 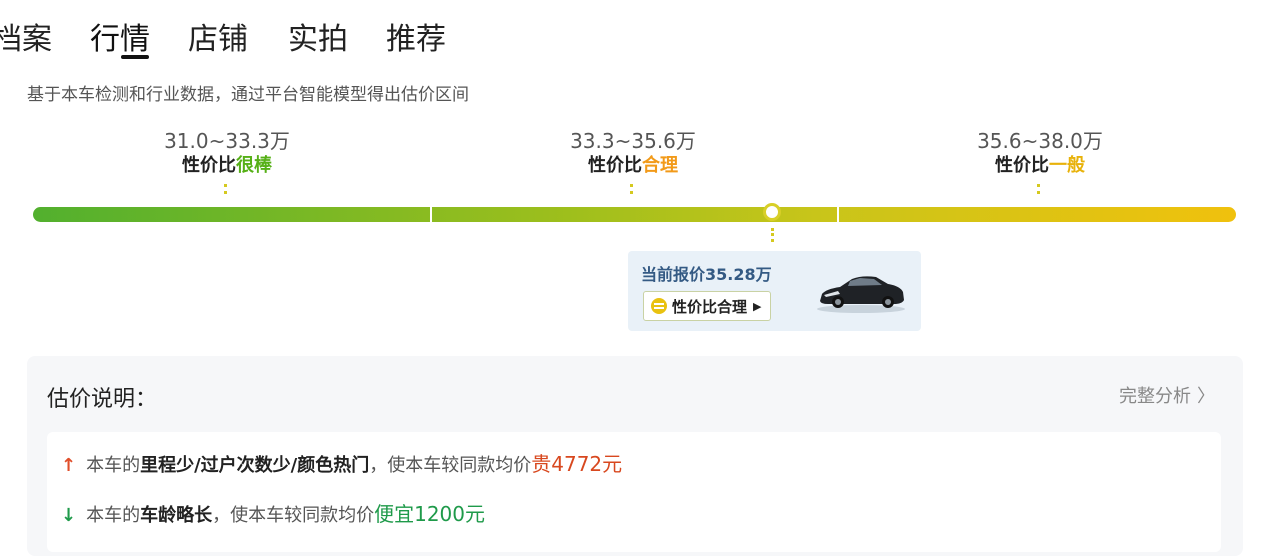 What do you see at coordinates (102, 399) in the screenshot?
I see `panel-title: 估价说明：` at bounding box center [102, 399].